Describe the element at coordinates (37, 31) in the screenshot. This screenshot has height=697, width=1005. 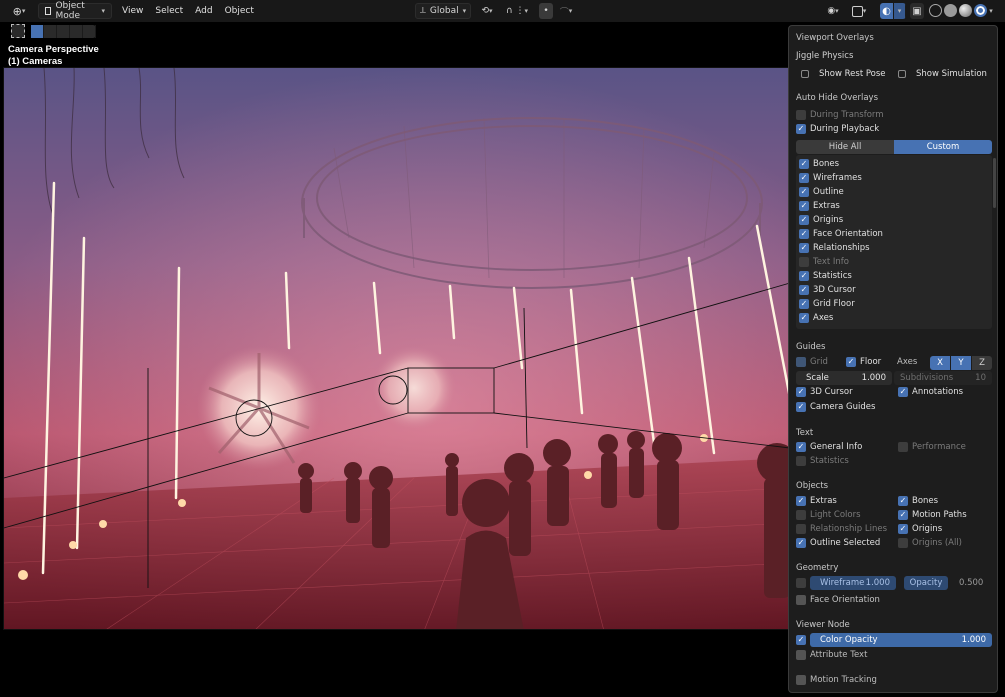
I see `select-new-icon` at that location.